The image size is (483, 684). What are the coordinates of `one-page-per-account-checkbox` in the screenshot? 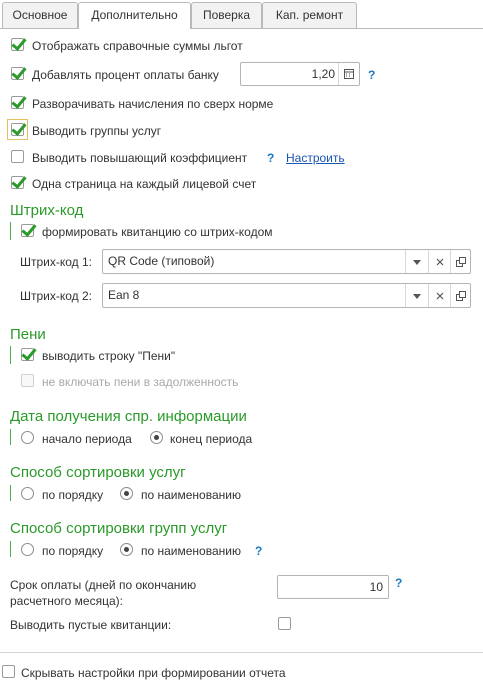 It's located at (17, 182).